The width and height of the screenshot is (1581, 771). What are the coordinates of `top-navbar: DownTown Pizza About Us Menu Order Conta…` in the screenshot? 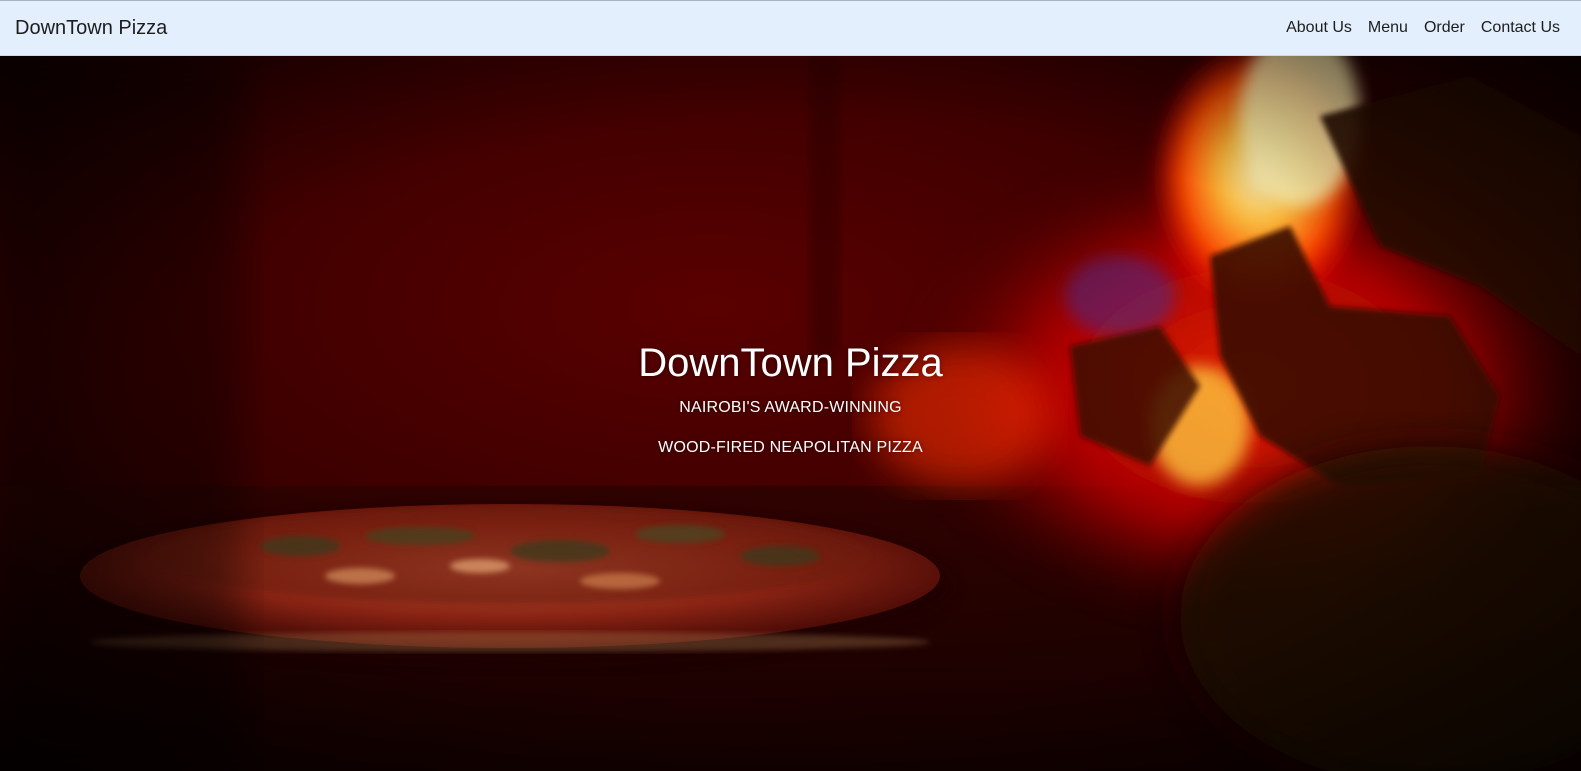 It's located at (790, 28).